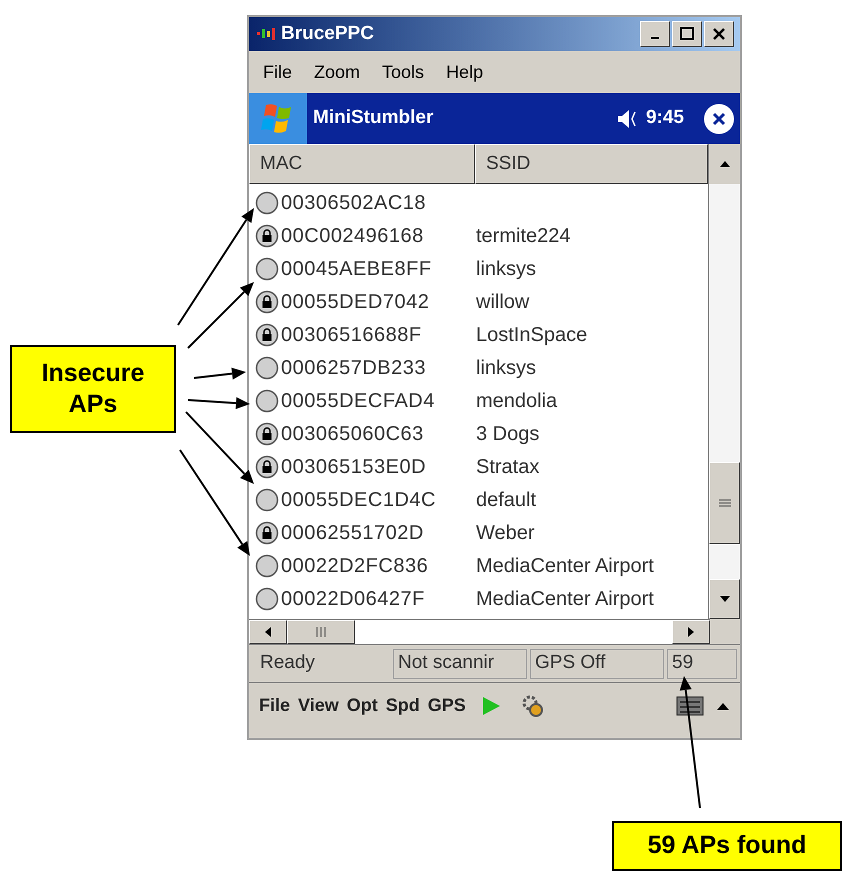  I want to click on scroll-down-button, so click(724, 599).